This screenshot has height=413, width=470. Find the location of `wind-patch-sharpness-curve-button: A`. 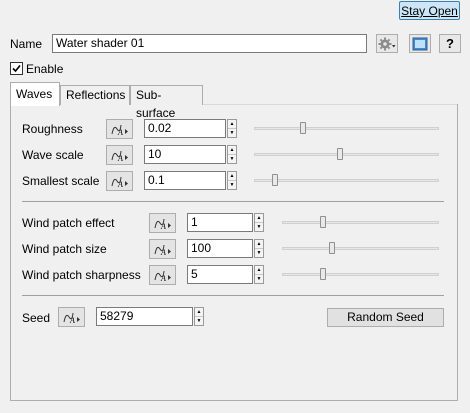

wind-patch-sharpness-curve-button: A is located at coordinates (162, 275).